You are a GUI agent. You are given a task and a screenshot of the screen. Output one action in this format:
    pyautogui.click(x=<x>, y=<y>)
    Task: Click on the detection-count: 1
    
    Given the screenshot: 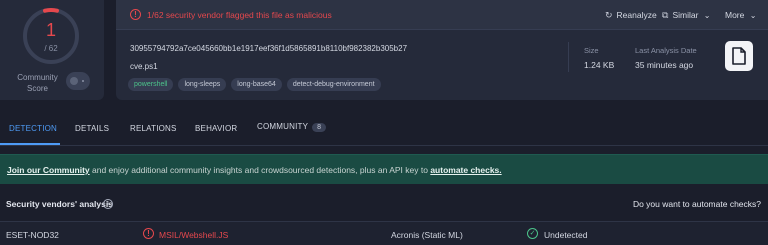 What is the action you would take?
    pyautogui.click(x=50, y=30)
    